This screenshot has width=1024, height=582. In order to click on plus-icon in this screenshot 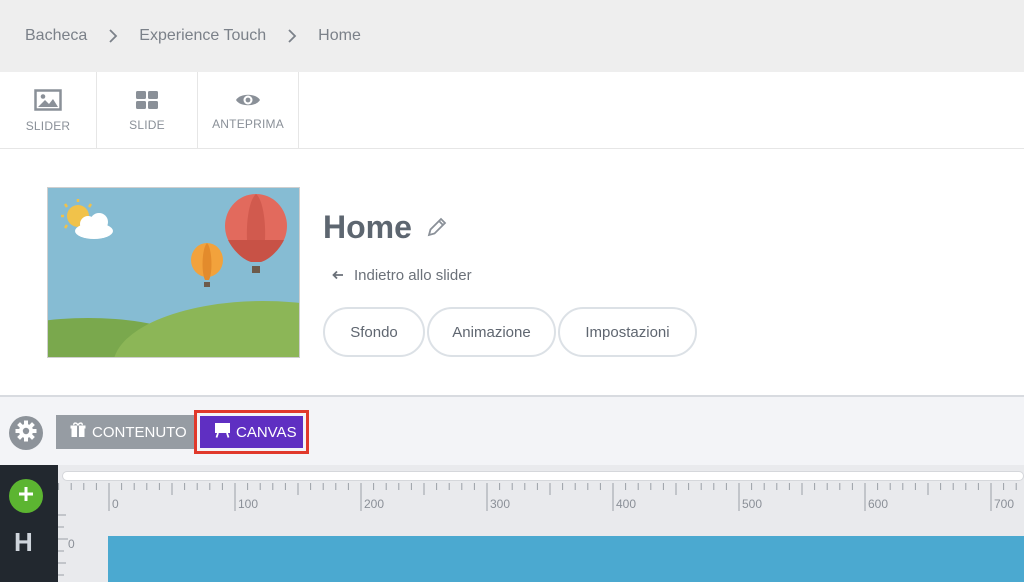, I will do `click(26, 496)`.